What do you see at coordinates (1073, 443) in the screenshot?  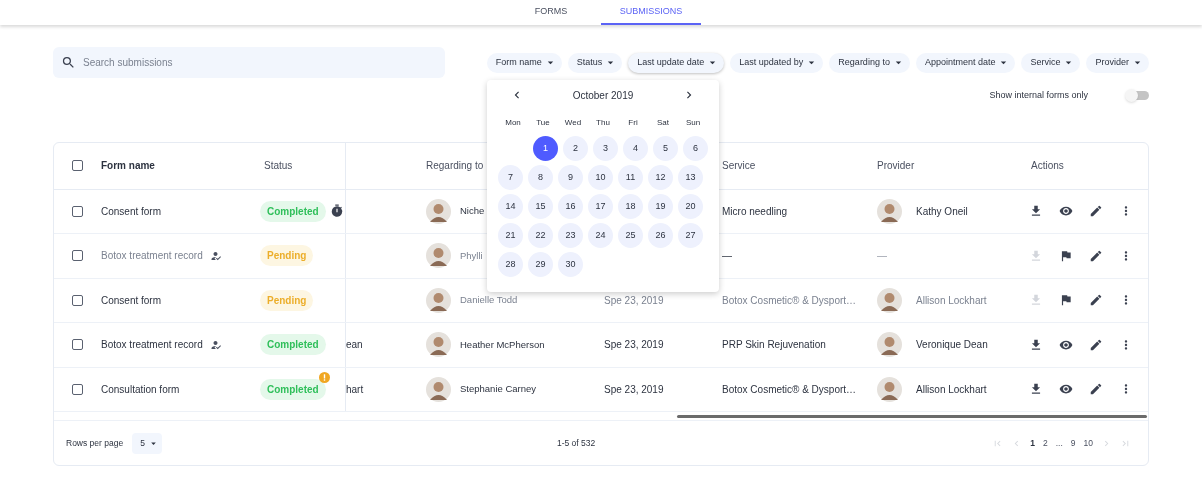 I see `page-link: 9` at bounding box center [1073, 443].